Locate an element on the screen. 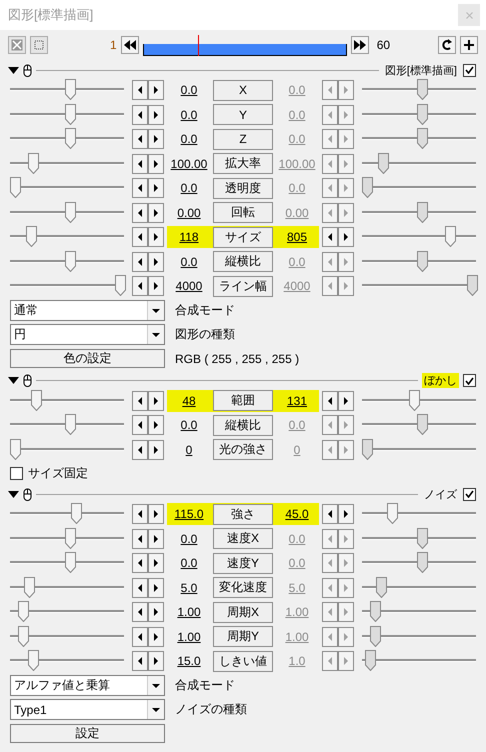 This screenshot has width=486, height=752. start-value: 0.00 is located at coordinates (189, 213).